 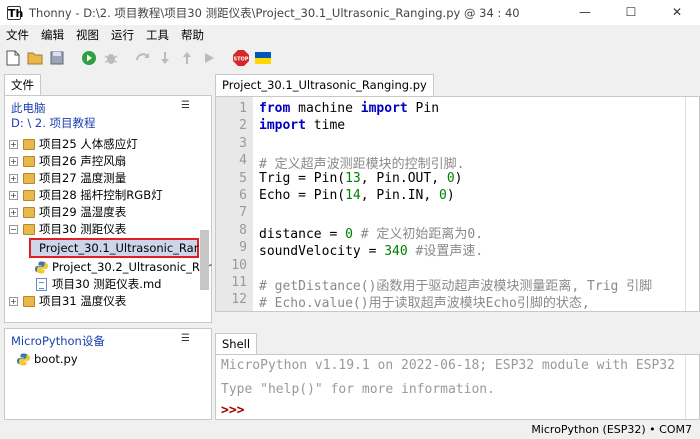 What do you see at coordinates (361, 162) in the screenshot?
I see `code-line: # 定义超声波测距模块的控制引脚.` at bounding box center [361, 162].